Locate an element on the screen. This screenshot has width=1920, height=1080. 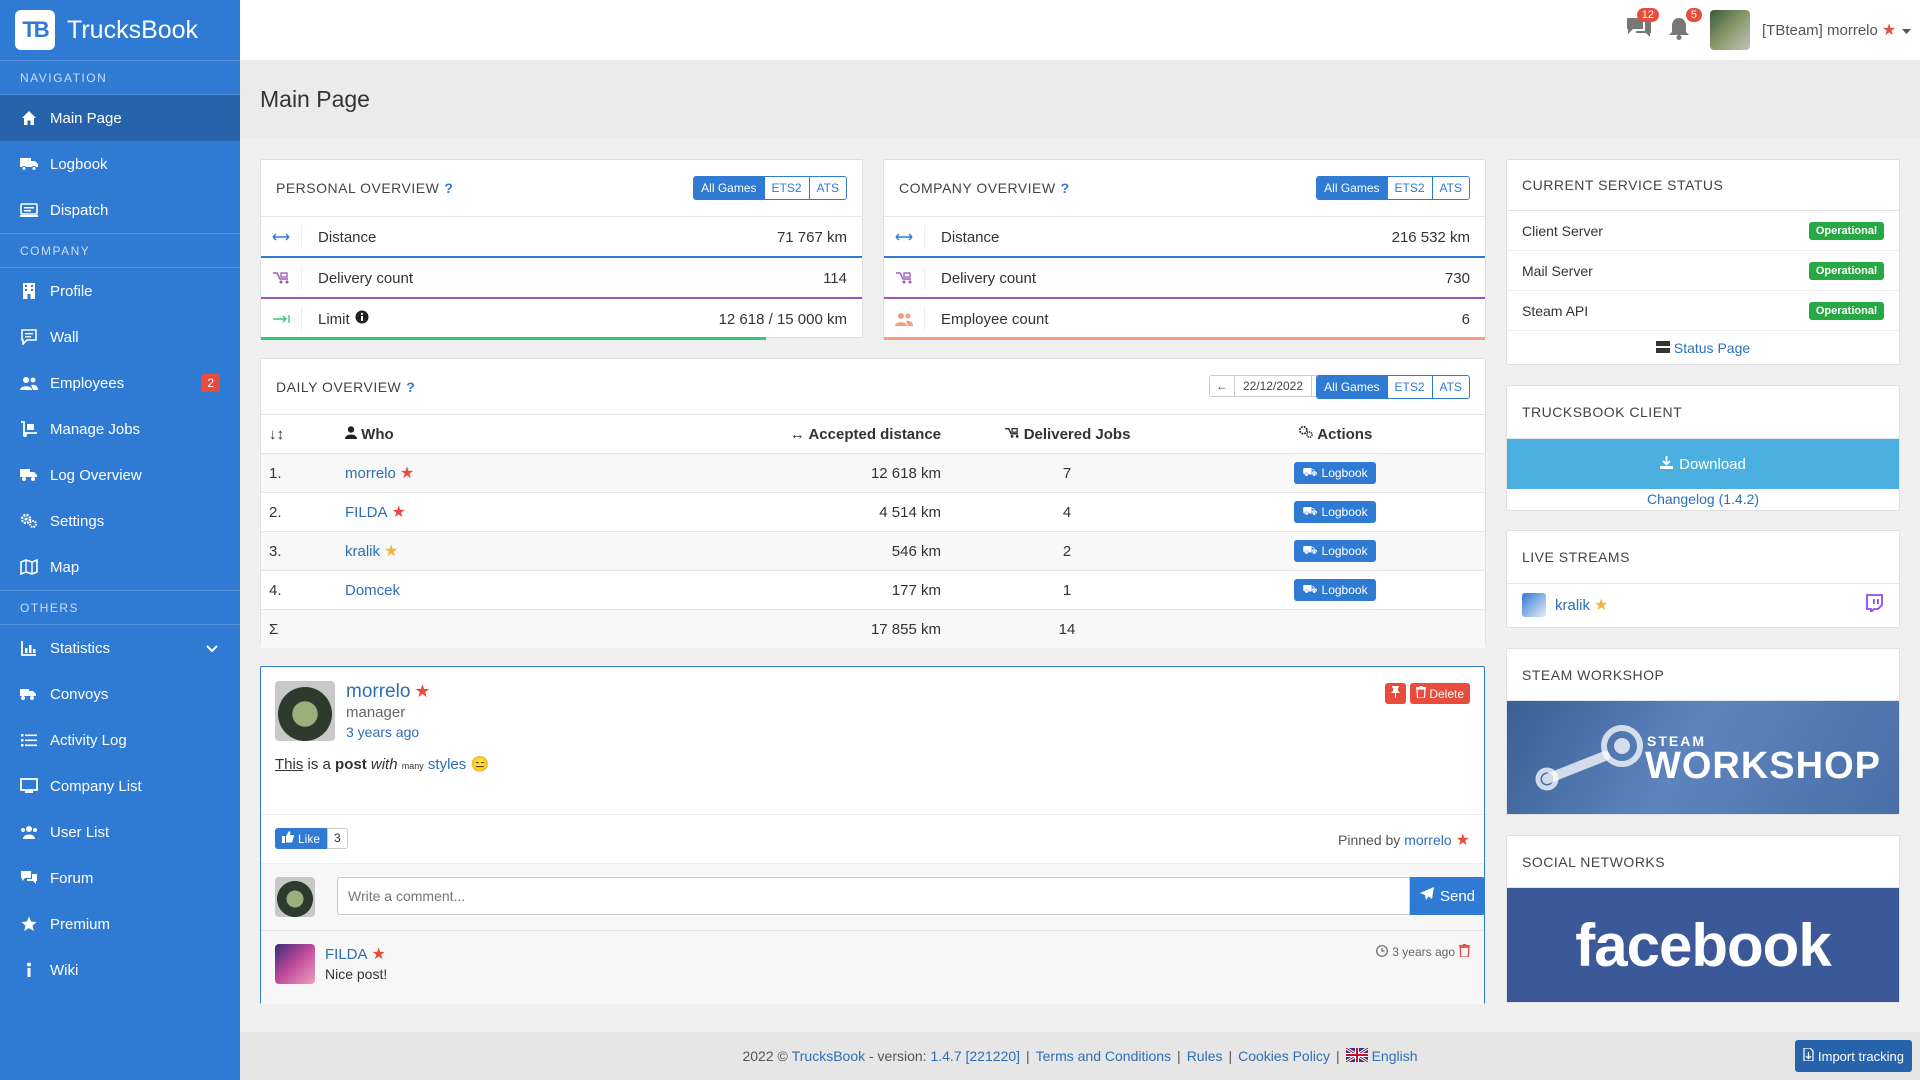
user-avatar is located at coordinates (1730, 30).